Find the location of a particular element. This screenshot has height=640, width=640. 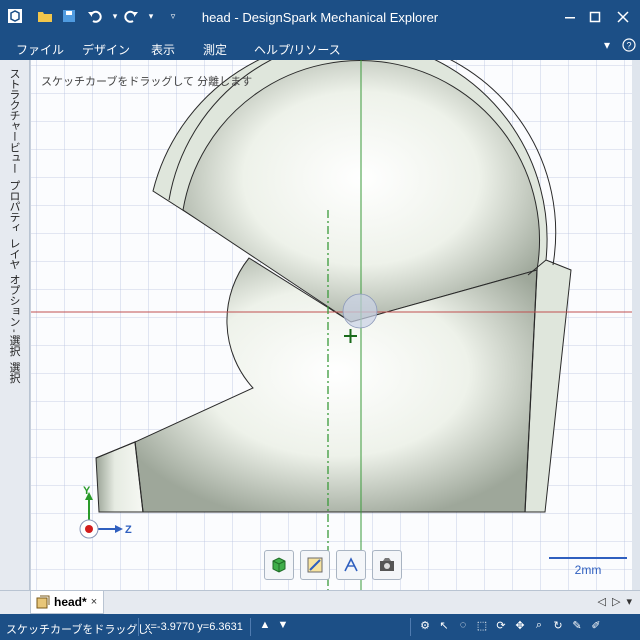

tab-list-icon: ▾ is located at coordinates (629, 601).